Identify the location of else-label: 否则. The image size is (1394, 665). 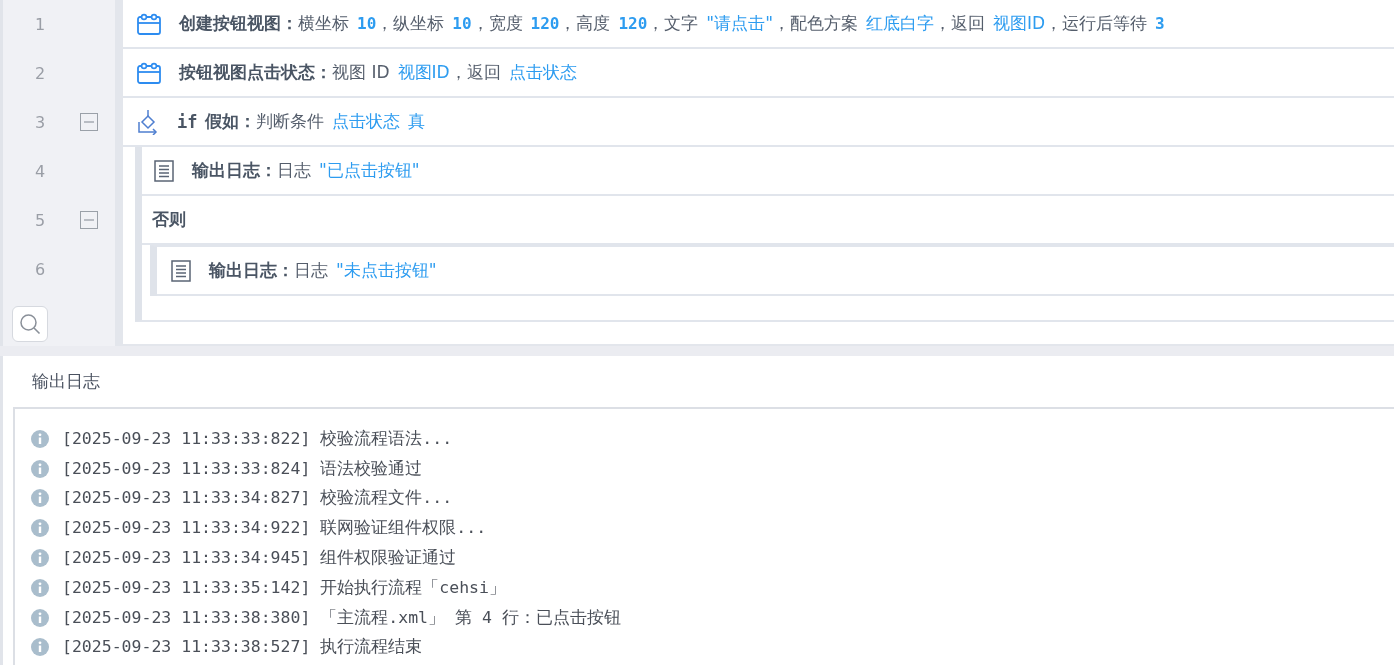
(169, 219).